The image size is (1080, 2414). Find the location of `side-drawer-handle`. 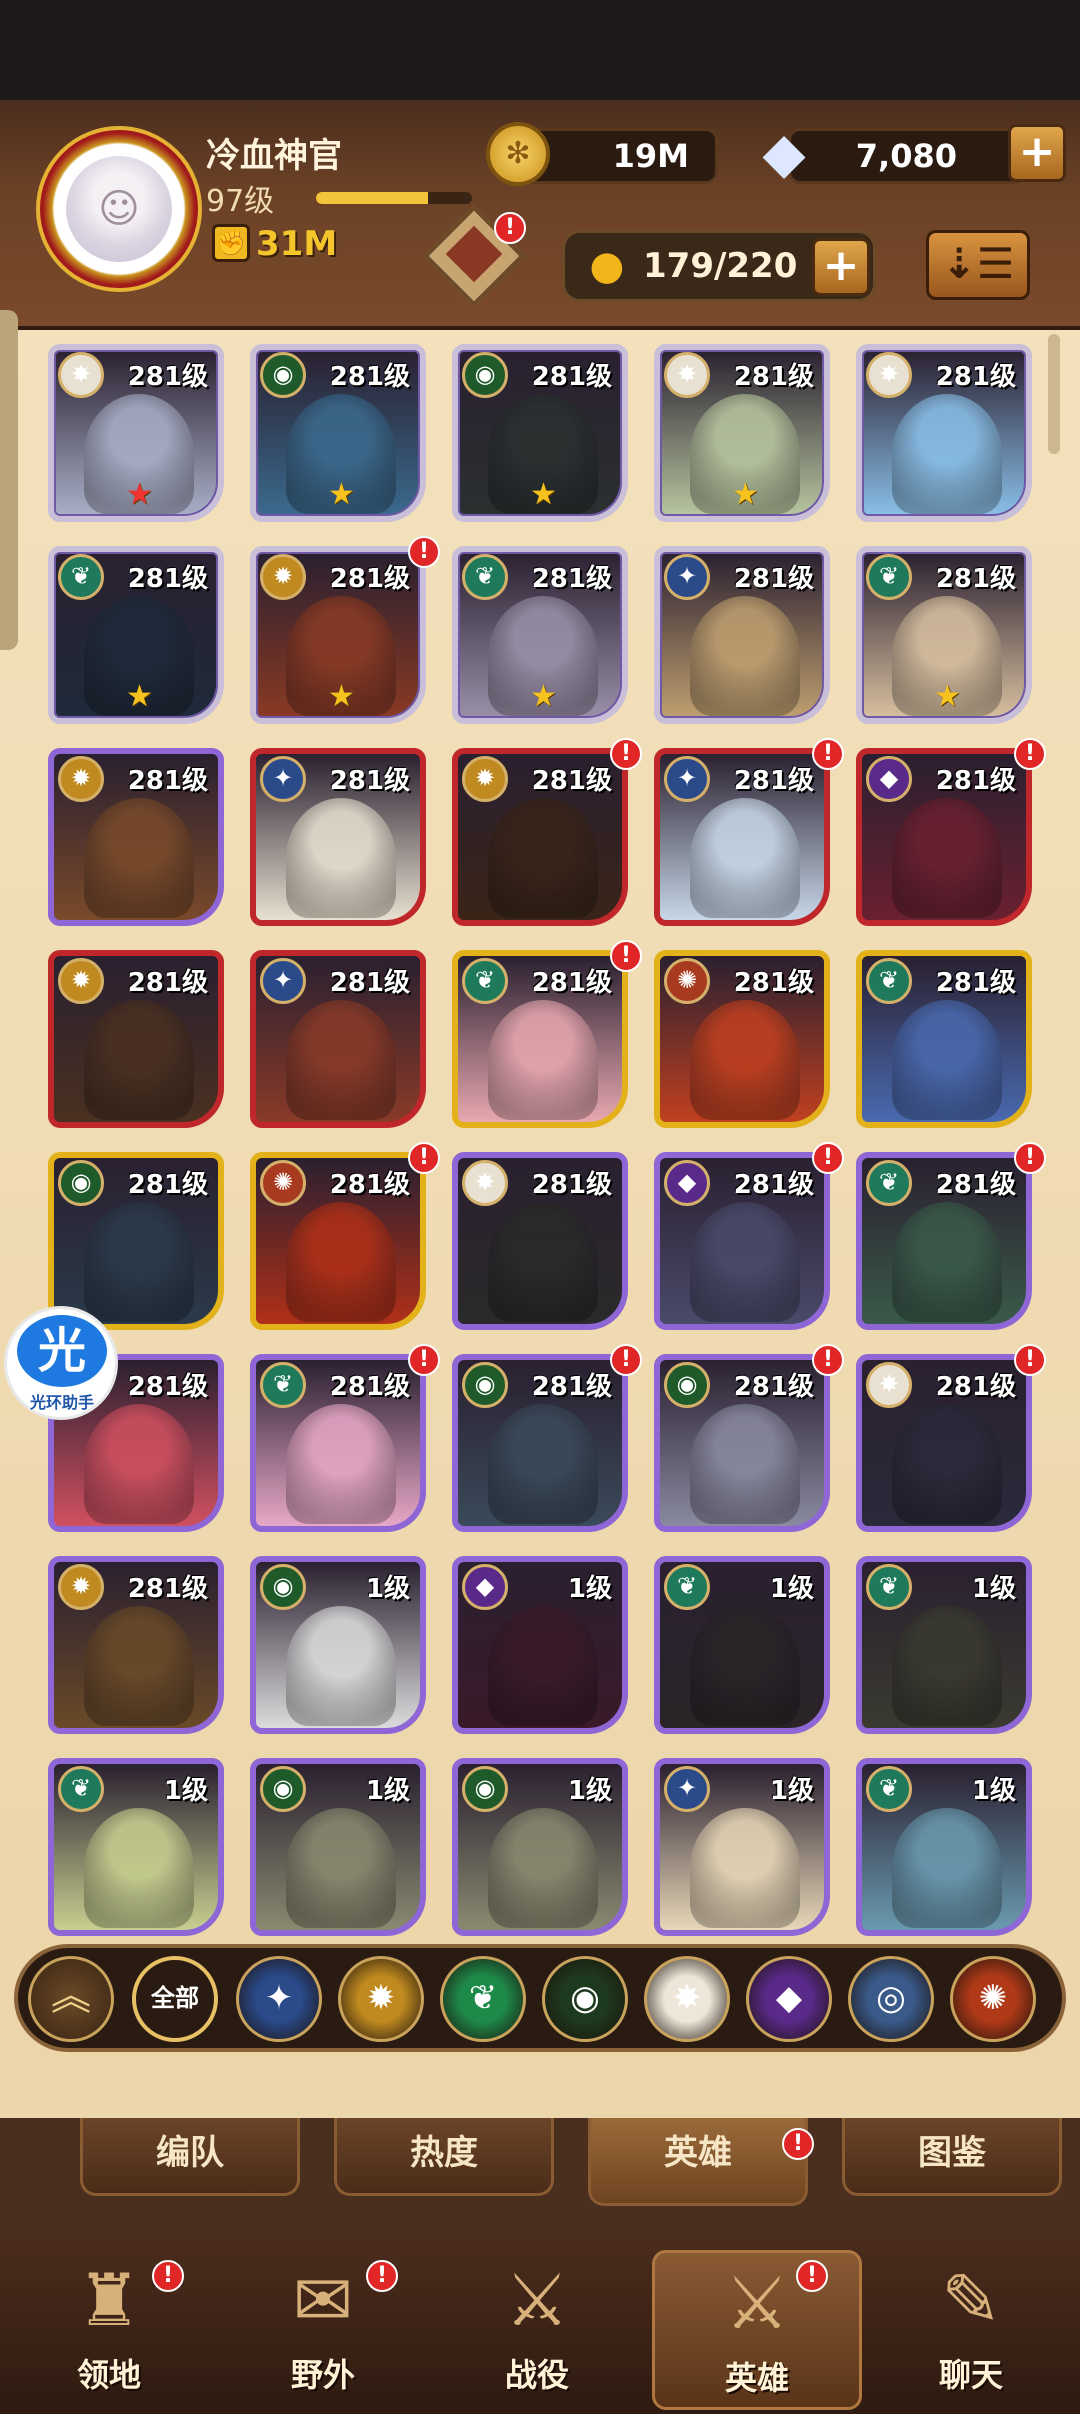

side-drawer-handle is located at coordinates (9, 480).